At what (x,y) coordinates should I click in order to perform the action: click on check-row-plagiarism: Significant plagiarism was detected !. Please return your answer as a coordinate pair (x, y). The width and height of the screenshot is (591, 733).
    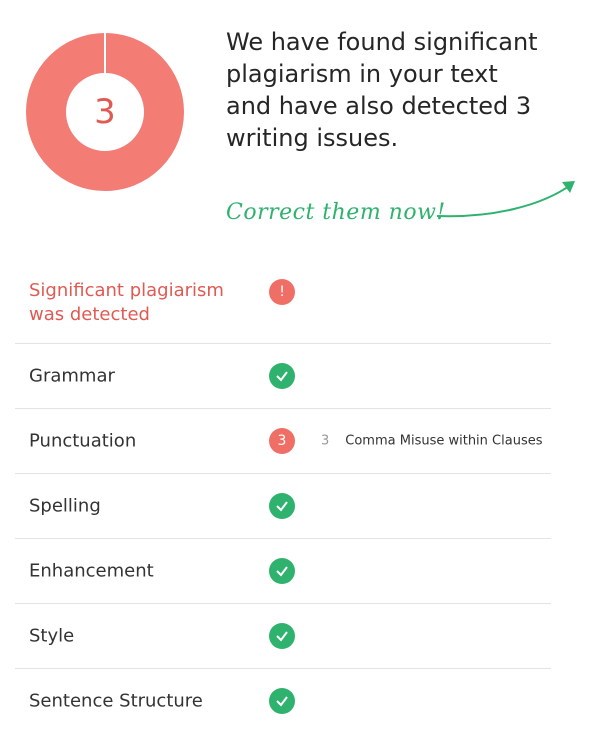
    Looking at the image, I should click on (283, 303).